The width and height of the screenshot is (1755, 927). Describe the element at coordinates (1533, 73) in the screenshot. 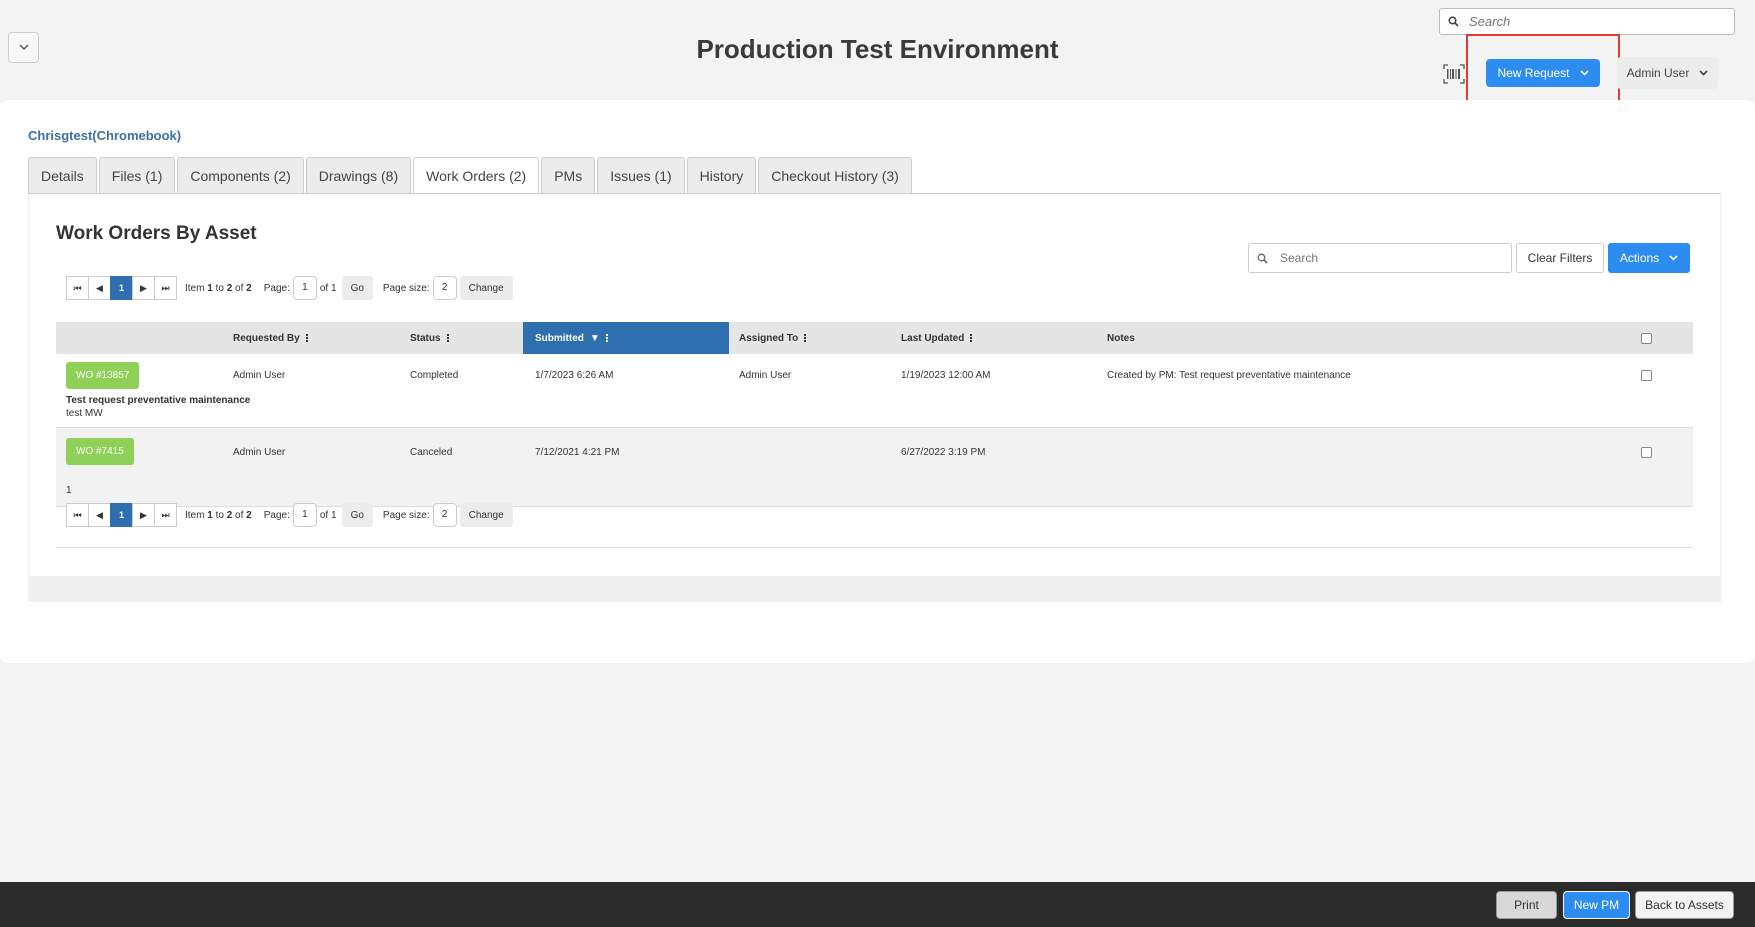

I see `new-request-label: New Request` at that location.